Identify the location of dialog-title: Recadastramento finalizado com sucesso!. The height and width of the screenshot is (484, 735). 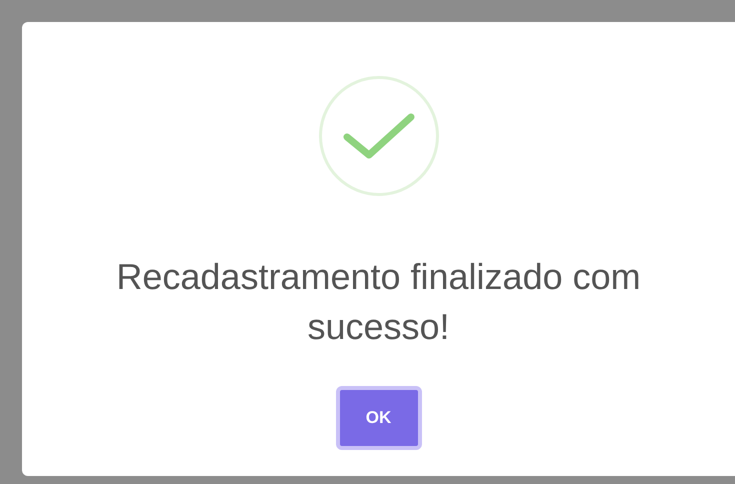
(378, 302).